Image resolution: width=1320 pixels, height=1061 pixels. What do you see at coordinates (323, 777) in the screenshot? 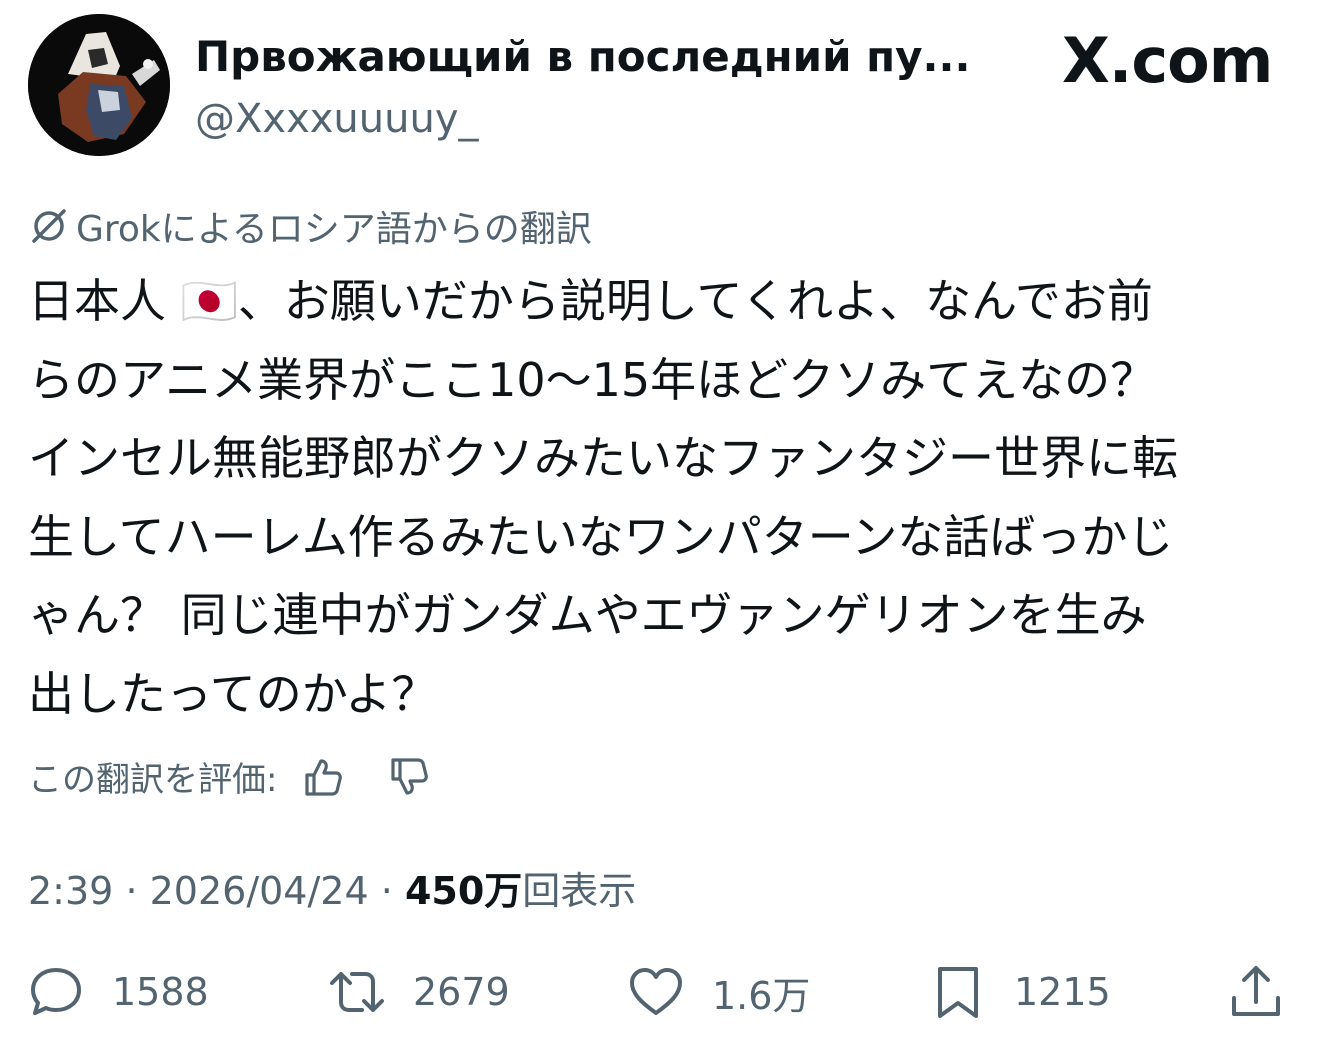
I see `thumbs-up-icon` at bounding box center [323, 777].